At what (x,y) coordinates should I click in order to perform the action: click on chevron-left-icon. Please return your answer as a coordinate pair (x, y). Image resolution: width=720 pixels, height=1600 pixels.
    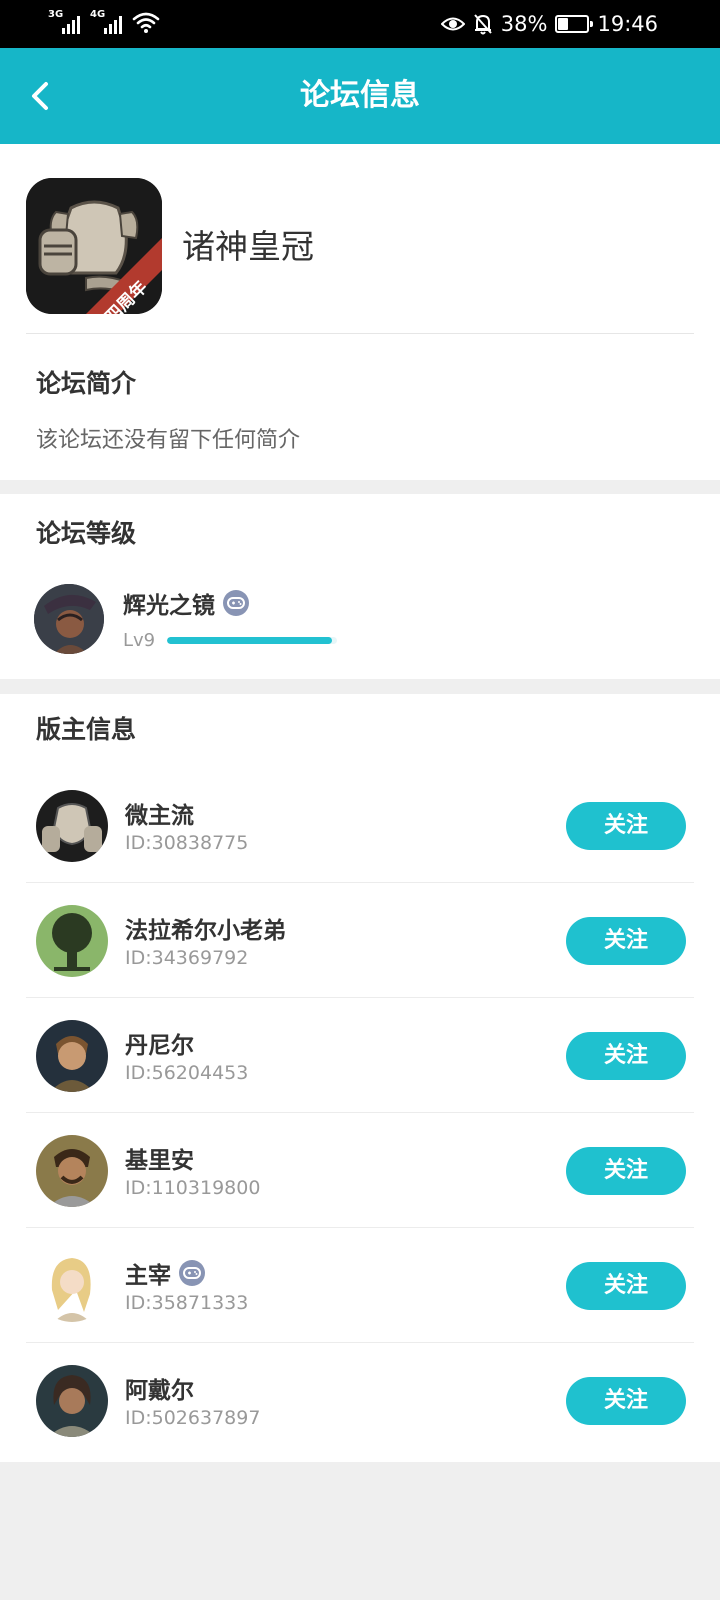
    Looking at the image, I should click on (40, 96).